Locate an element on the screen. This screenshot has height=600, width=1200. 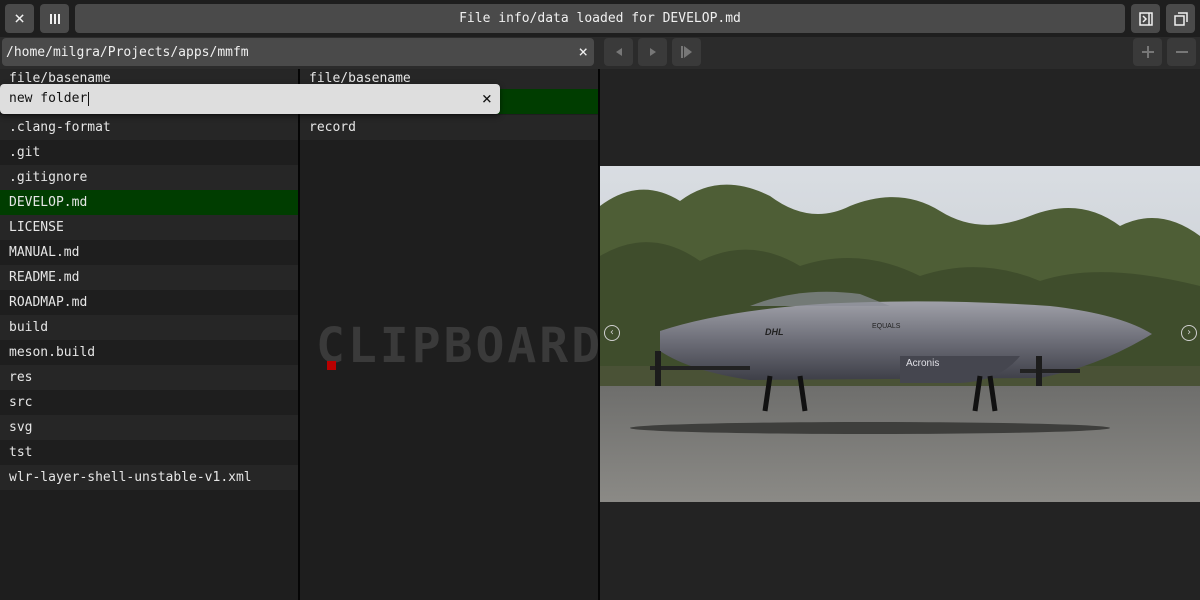
close-button: × is located at coordinates (19, 18).